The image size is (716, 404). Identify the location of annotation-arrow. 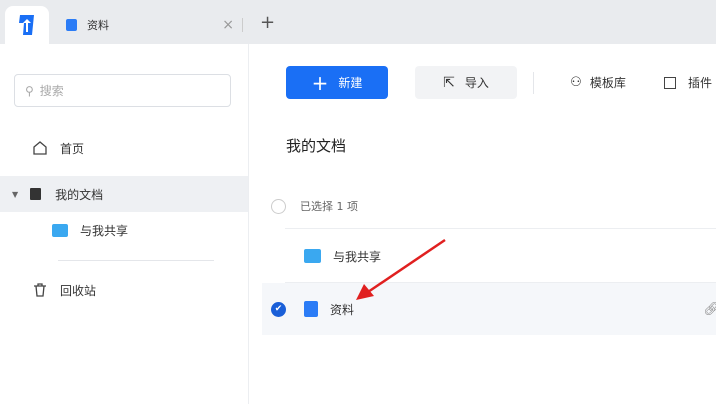
(401, 269).